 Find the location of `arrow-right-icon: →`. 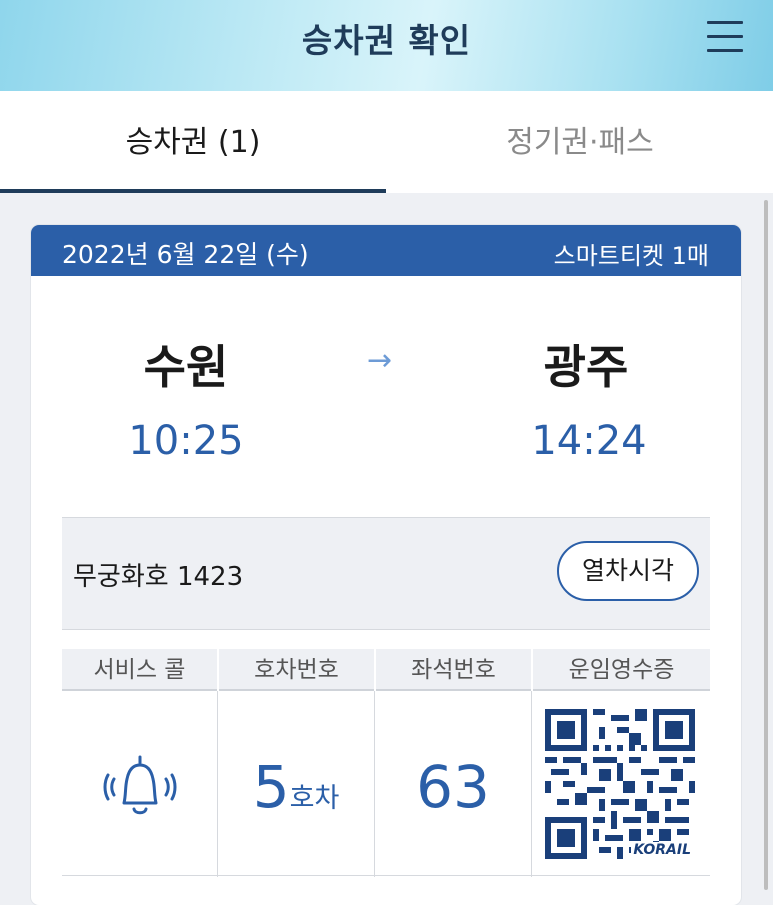

arrow-right-icon: → is located at coordinates (380, 360).